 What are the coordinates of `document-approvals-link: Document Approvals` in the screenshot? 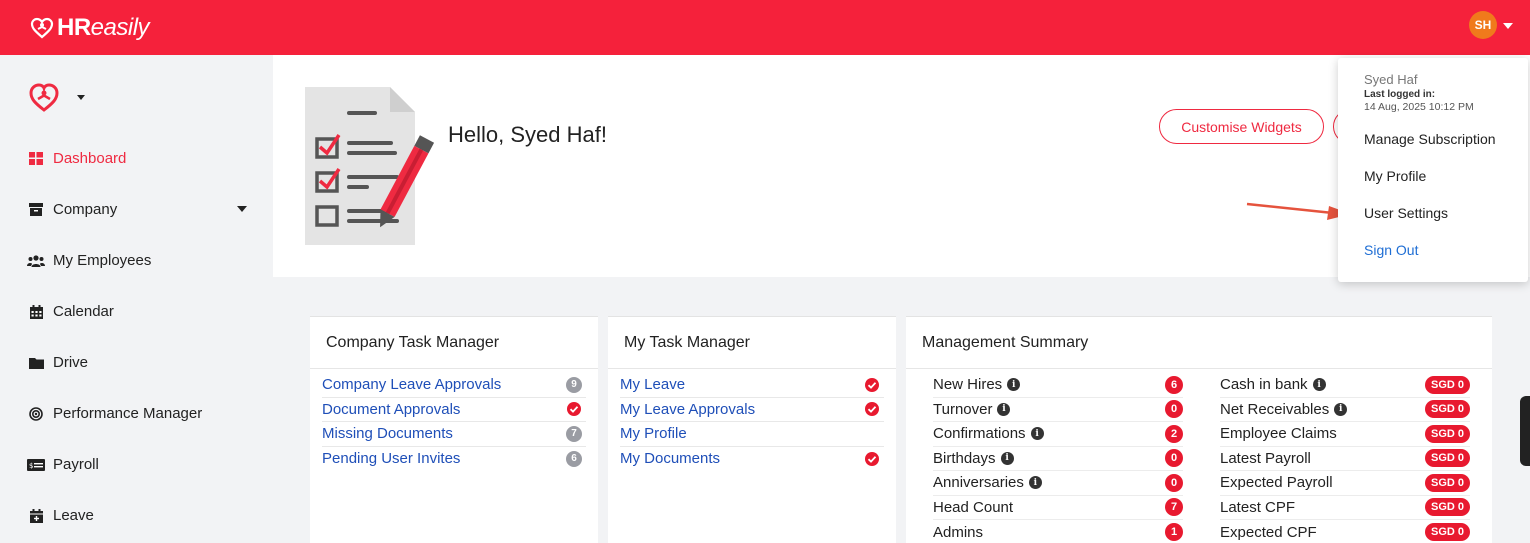 It's located at (391, 409).